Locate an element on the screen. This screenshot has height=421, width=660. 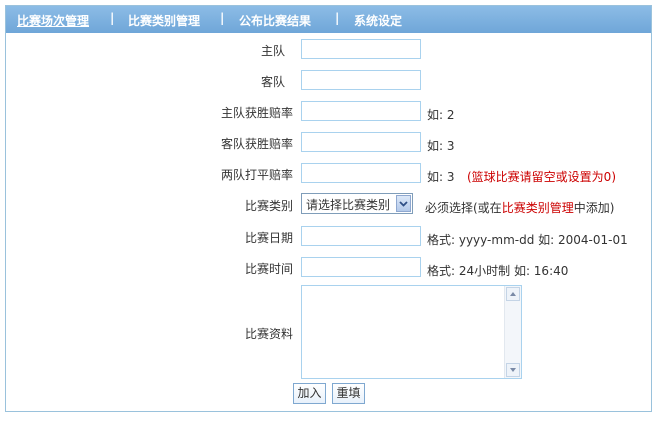
away-team-label: 客队 is located at coordinates (272, 82).